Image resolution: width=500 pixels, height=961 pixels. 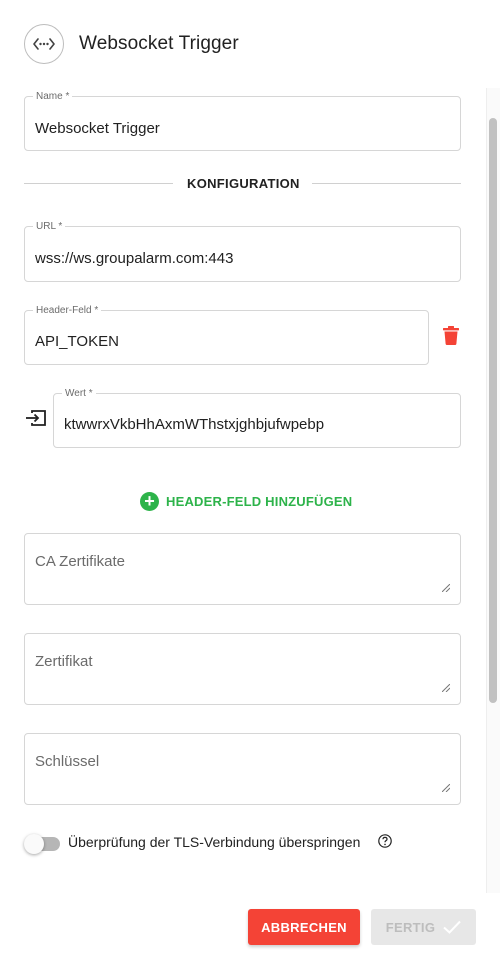 I want to click on key-placeholder: Schlüssel, so click(x=67, y=761).